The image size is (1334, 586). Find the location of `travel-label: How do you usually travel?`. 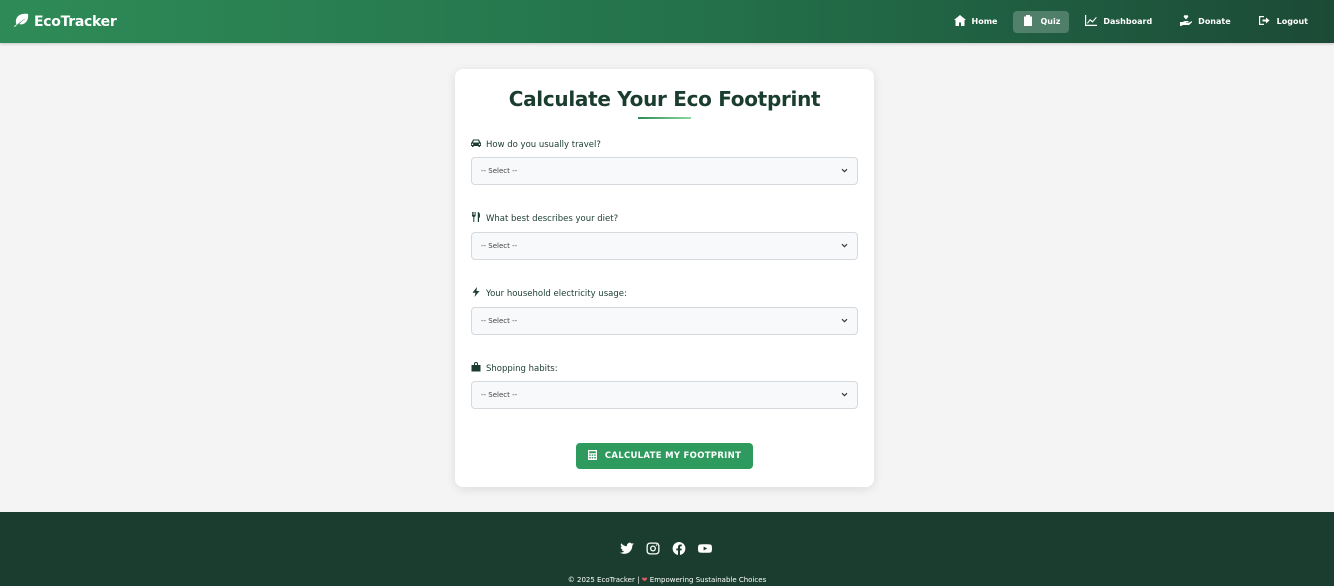

travel-label: How do you usually travel? is located at coordinates (536, 144).